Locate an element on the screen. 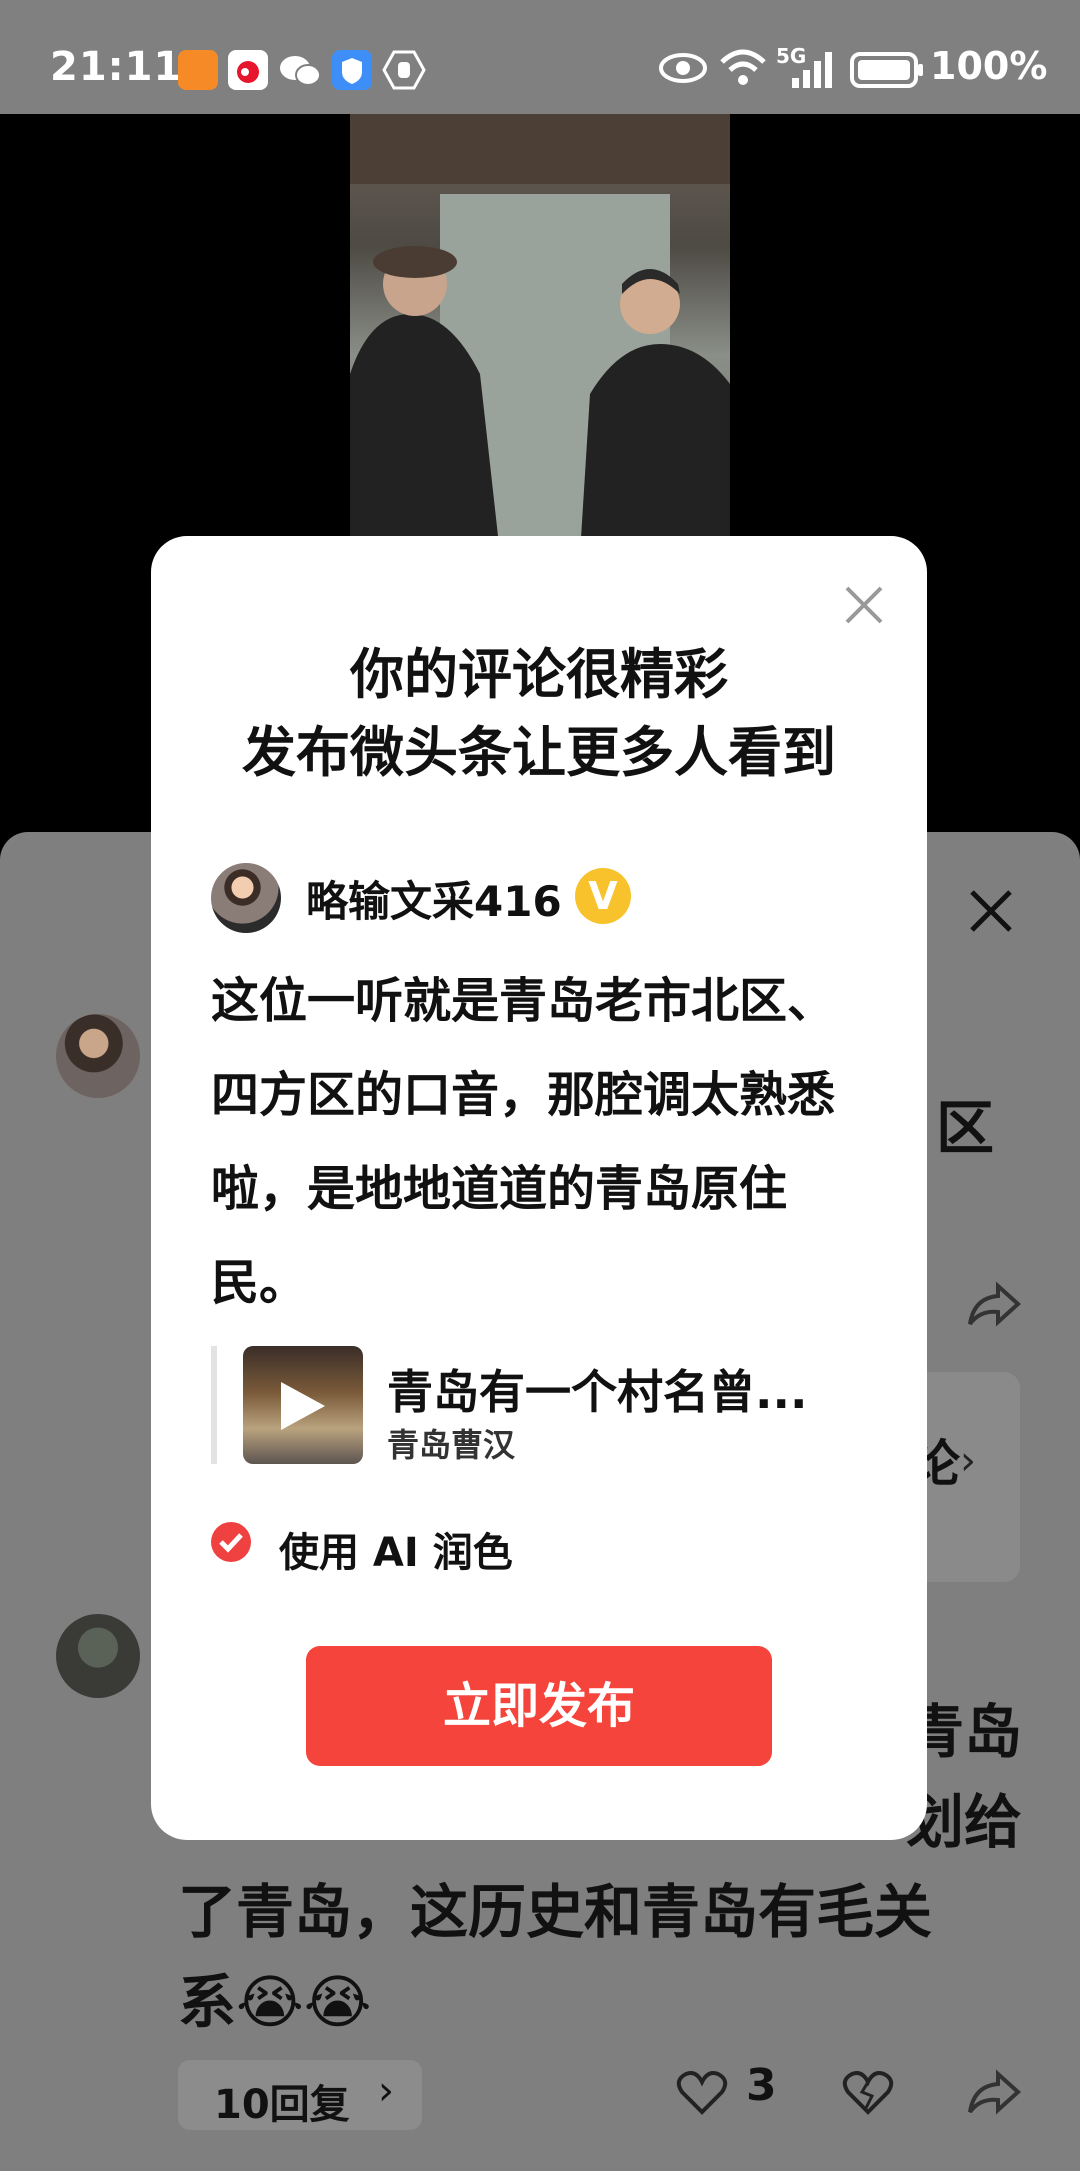 Image resolution: width=1080 pixels, height=2171 pixels. play-icon is located at coordinates (303, 1406).